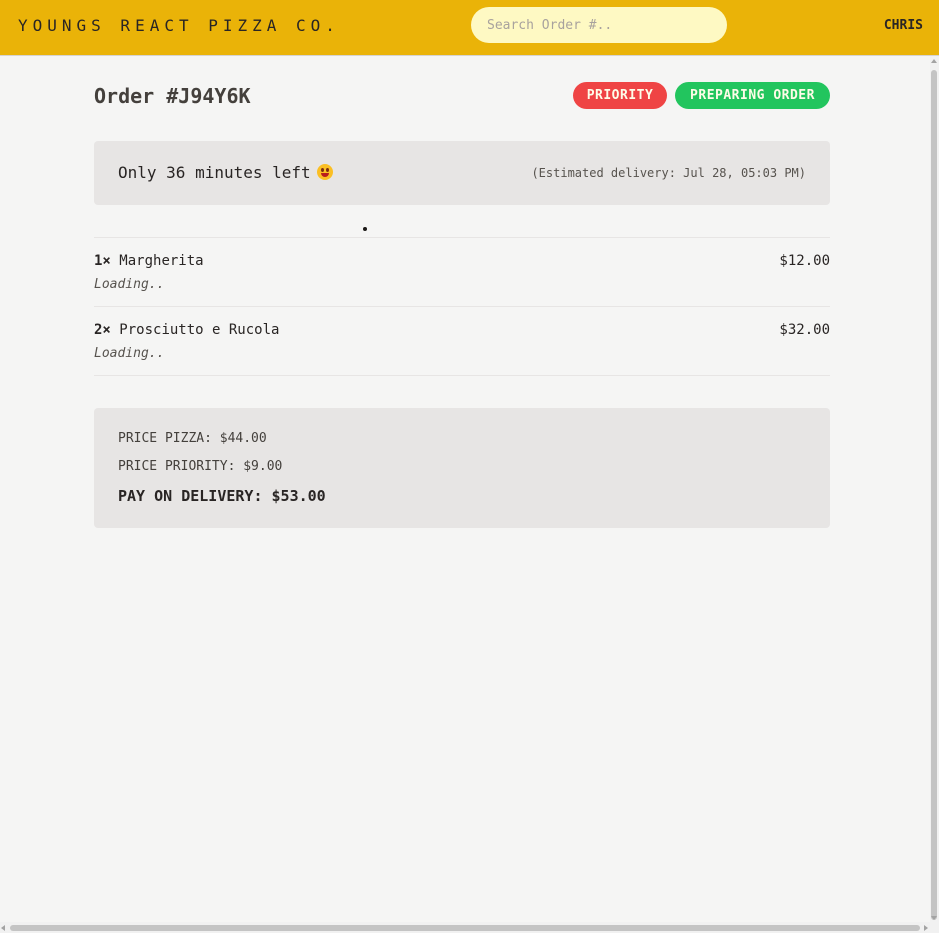 This screenshot has height=933, width=939. I want to click on pay-on-delivery: PAY ON DELIVERY: $53.00, so click(222, 496).